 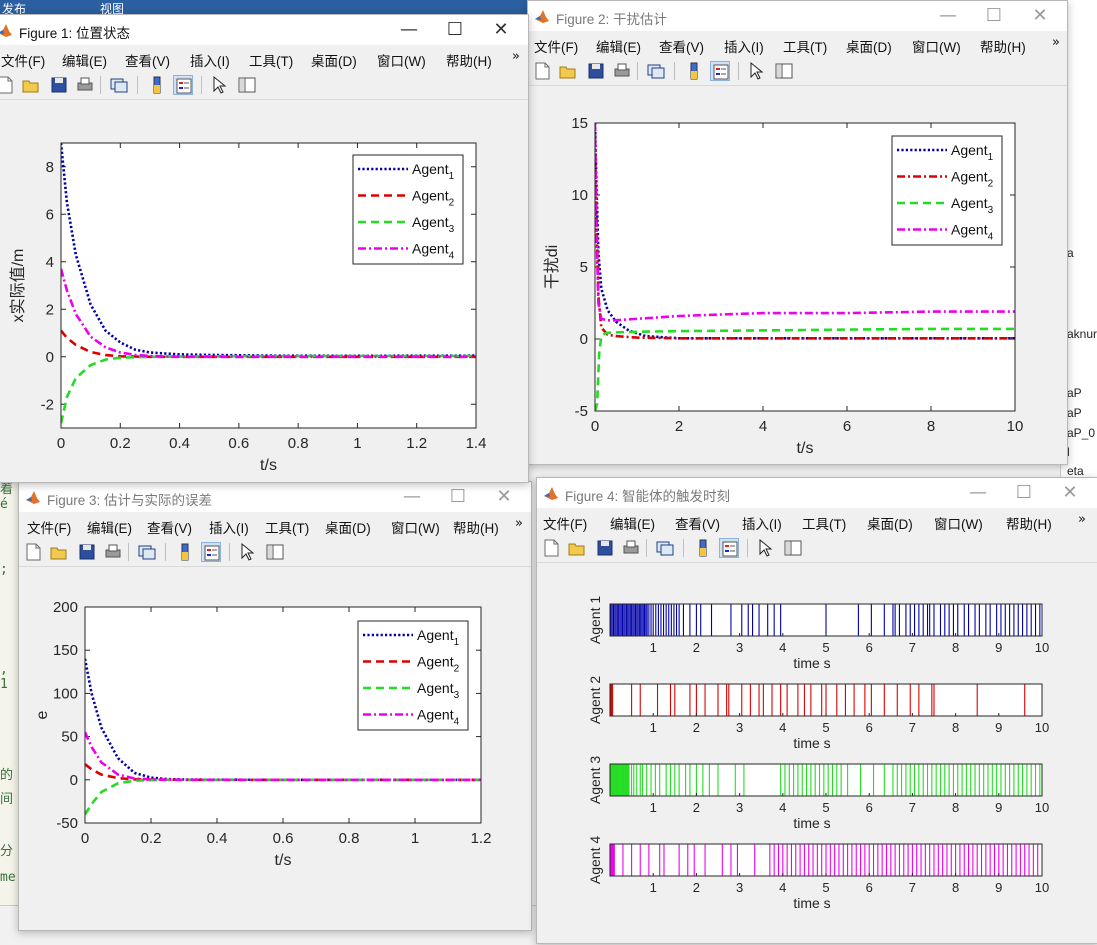 What do you see at coordinates (1074, 413) in the screenshot?
I see `workspace-fragment: aP` at bounding box center [1074, 413].